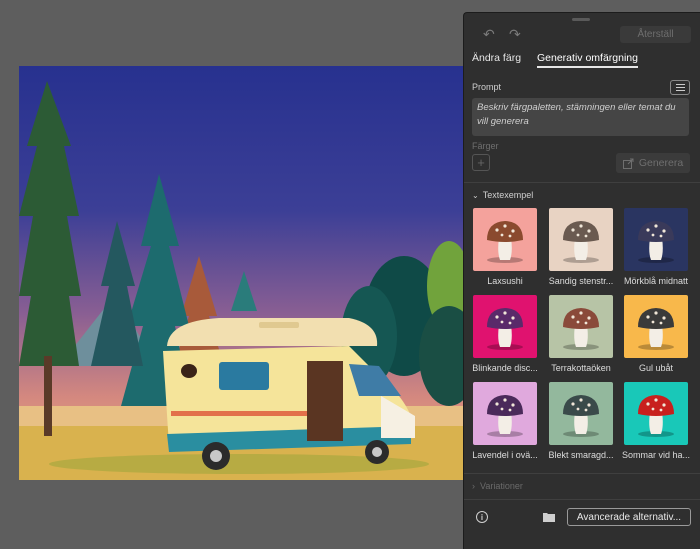  Describe the element at coordinates (515, 34) in the screenshot. I see `redo-icon: ↷` at that location.